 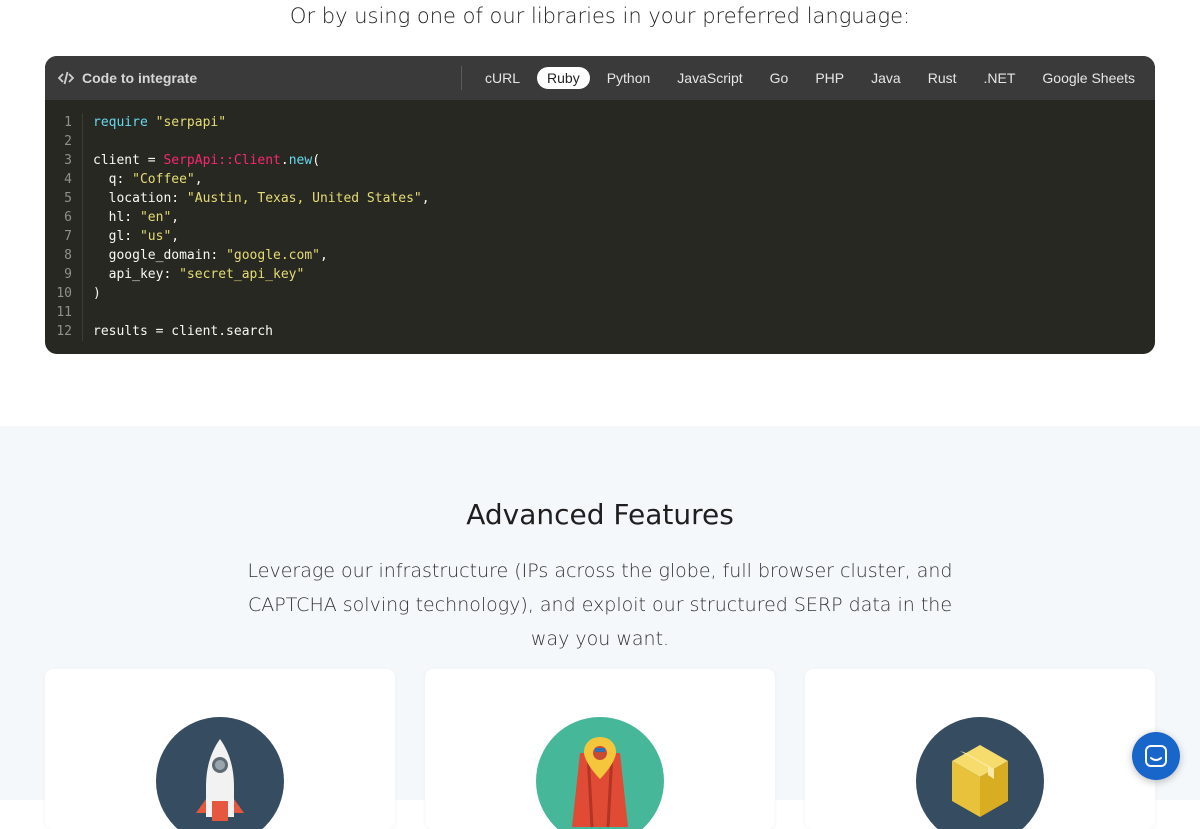 I want to click on code-text: results = client.search, so click(x=183, y=331).